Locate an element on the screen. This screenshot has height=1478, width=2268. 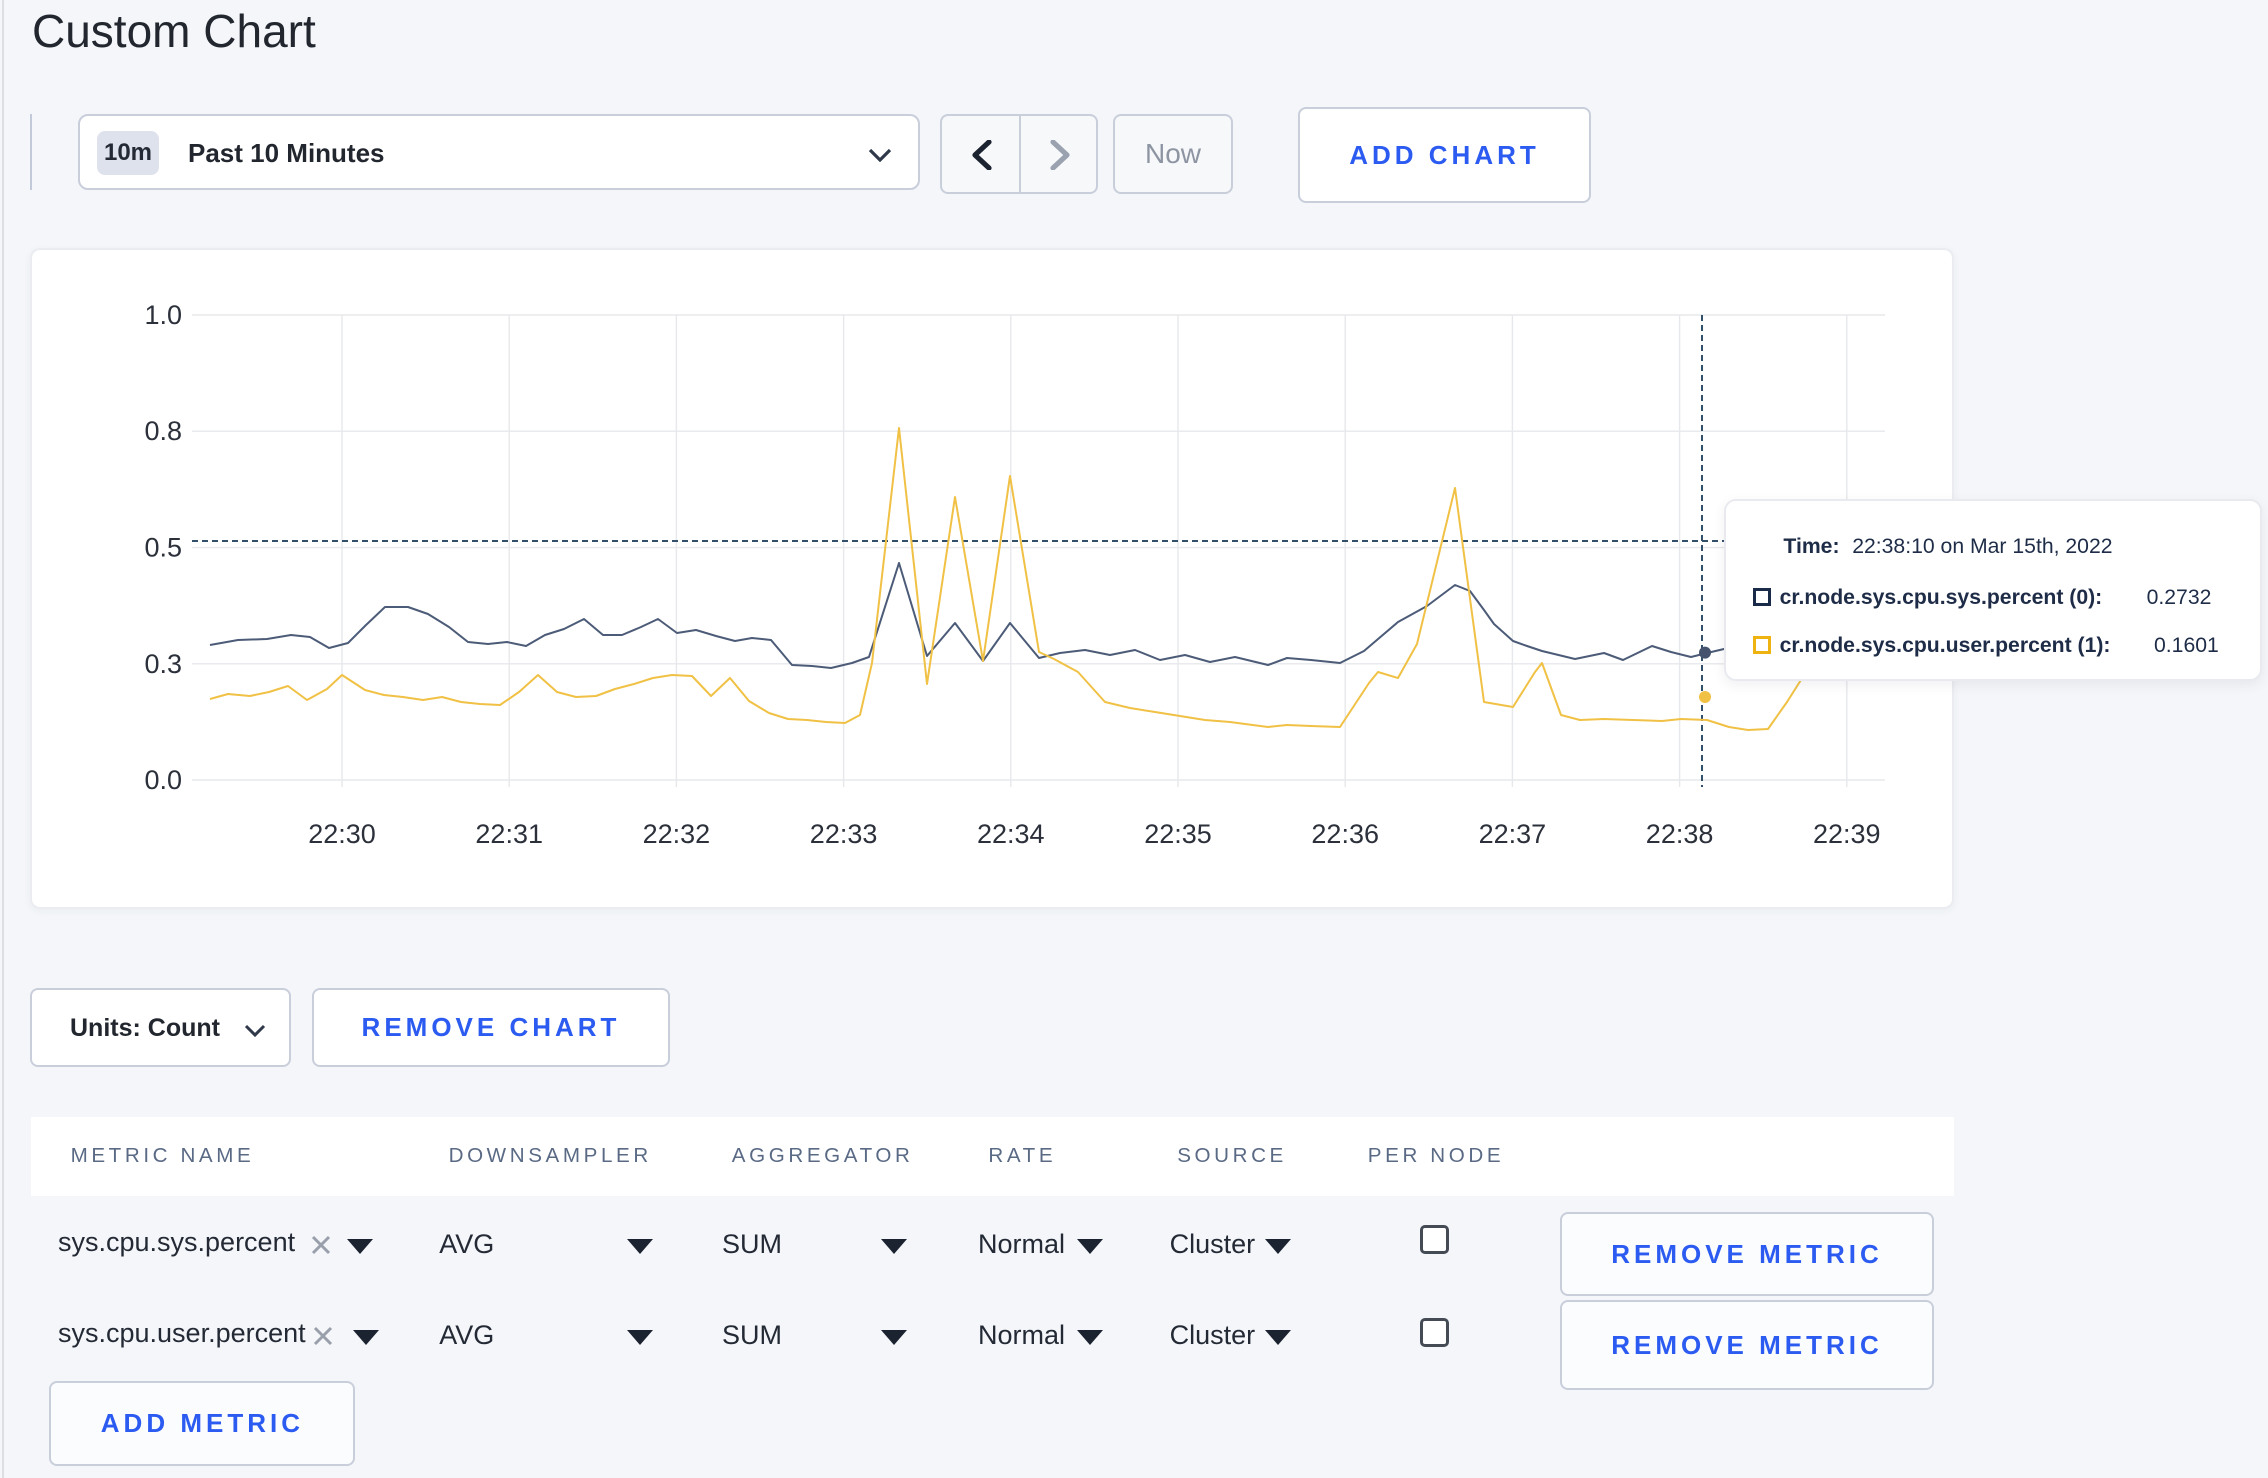
svg-text: 1.0 is located at coordinates (163, 315).